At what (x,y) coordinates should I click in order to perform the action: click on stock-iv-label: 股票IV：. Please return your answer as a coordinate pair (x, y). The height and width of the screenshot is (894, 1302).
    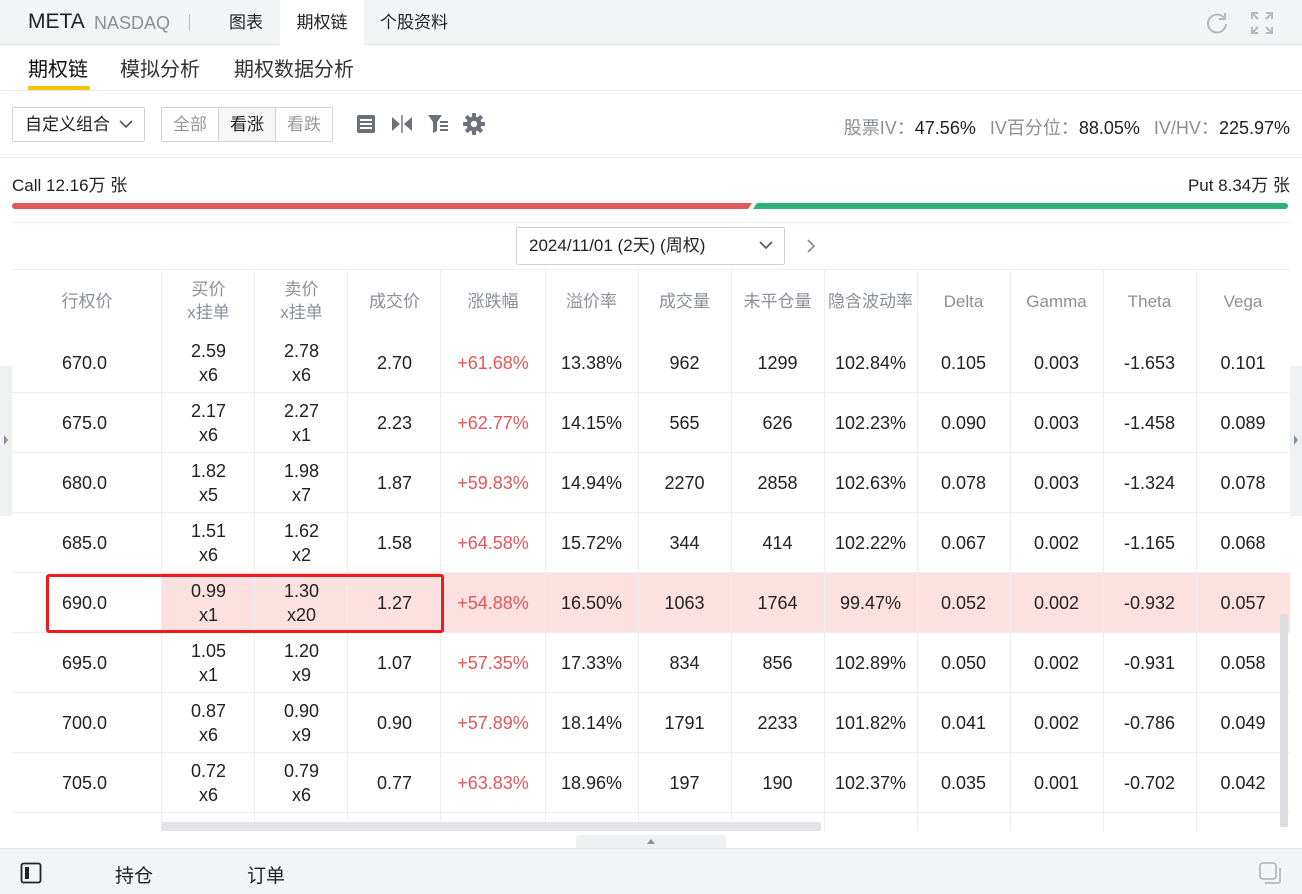
    Looking at the image, I should click on (879, 128).